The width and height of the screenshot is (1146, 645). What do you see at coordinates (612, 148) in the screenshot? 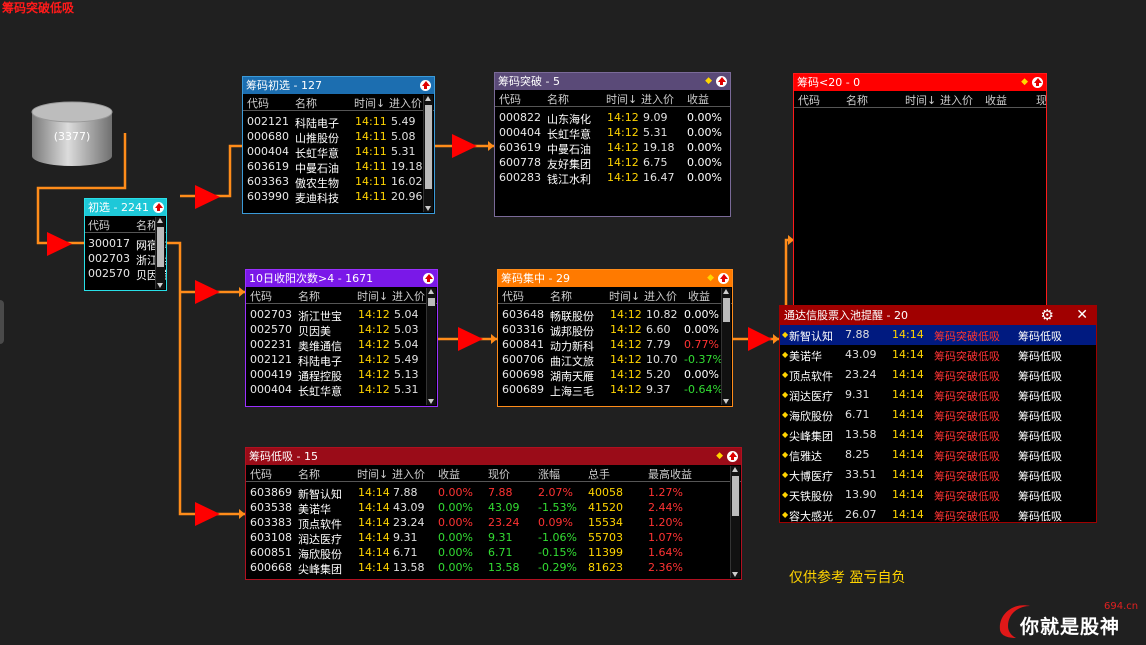
I see `table-row: 603619 中曼石油 14:12 19.18 0.00%` at bounding box center [612, 148].